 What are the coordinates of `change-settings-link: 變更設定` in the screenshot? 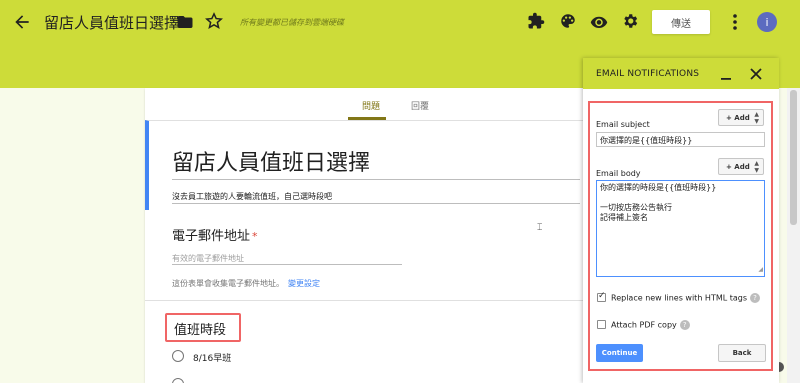 It's located at (304, 283).